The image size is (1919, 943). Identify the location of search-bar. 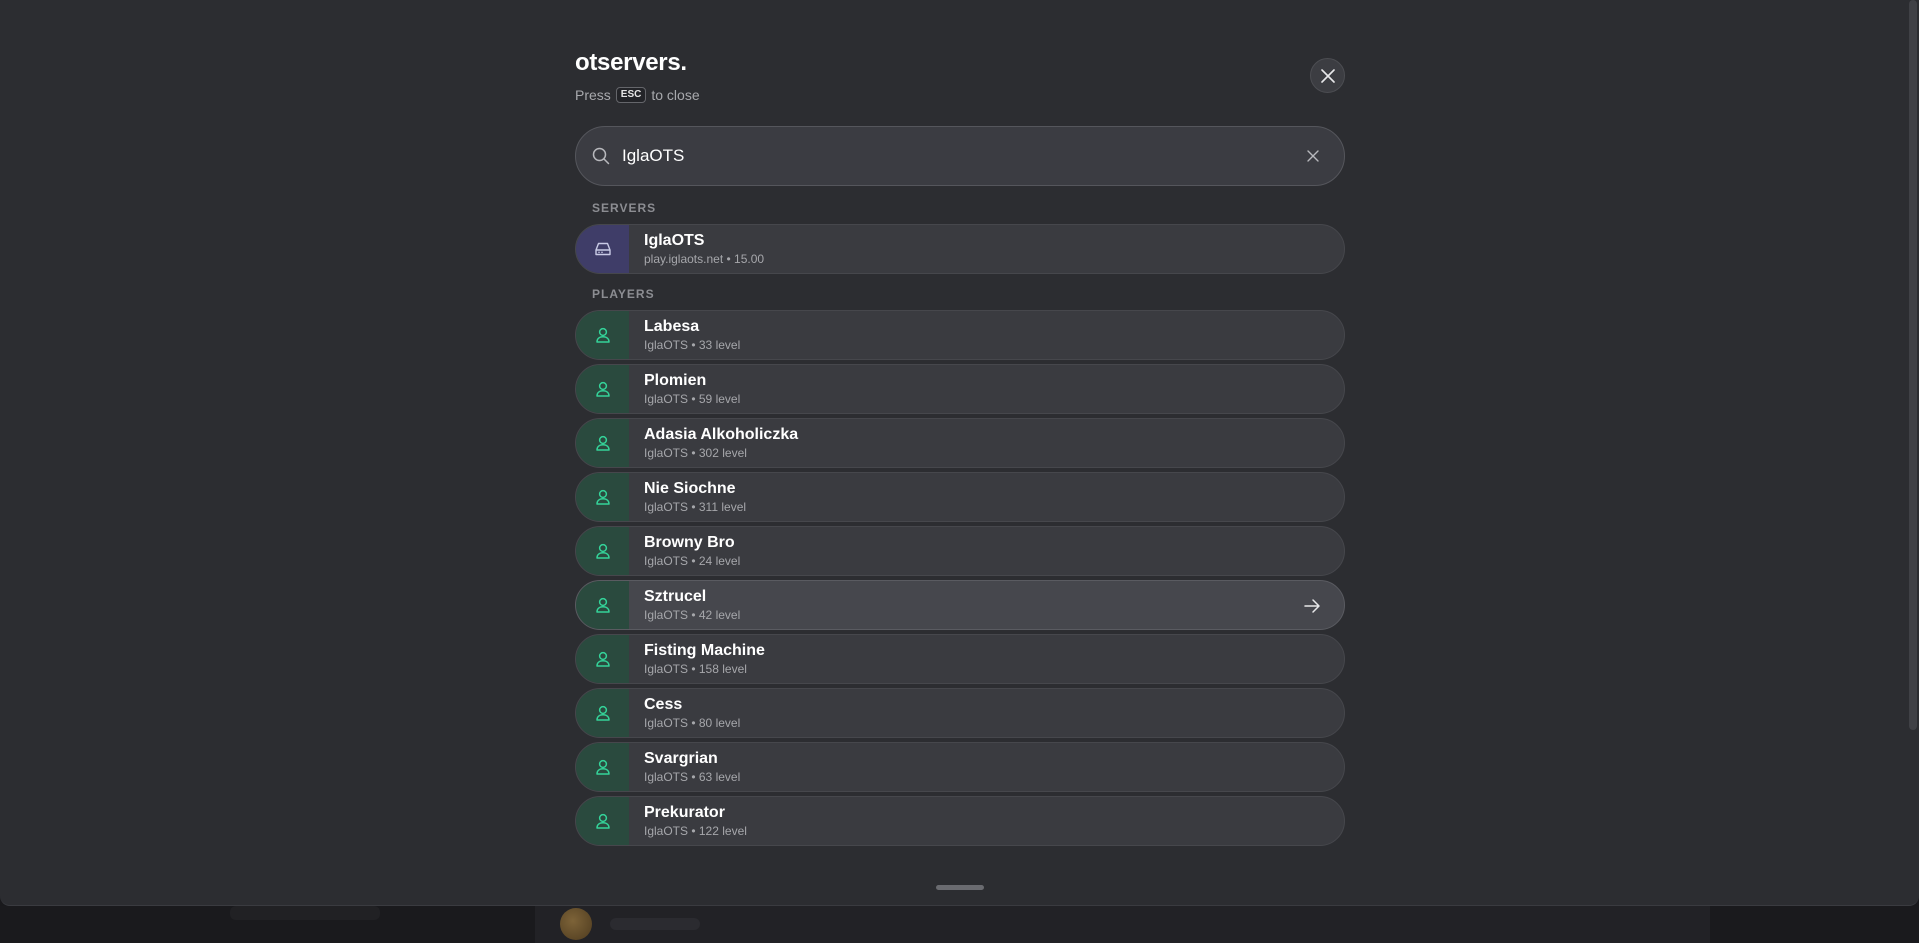
(960, 156).